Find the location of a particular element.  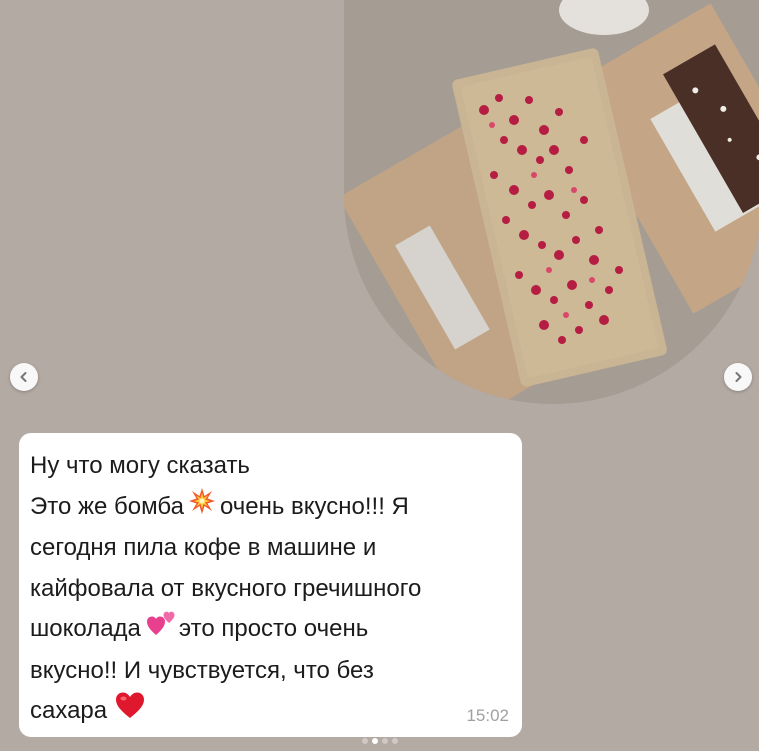

message-text: Это же бомба is located at coordinates (107, 506).